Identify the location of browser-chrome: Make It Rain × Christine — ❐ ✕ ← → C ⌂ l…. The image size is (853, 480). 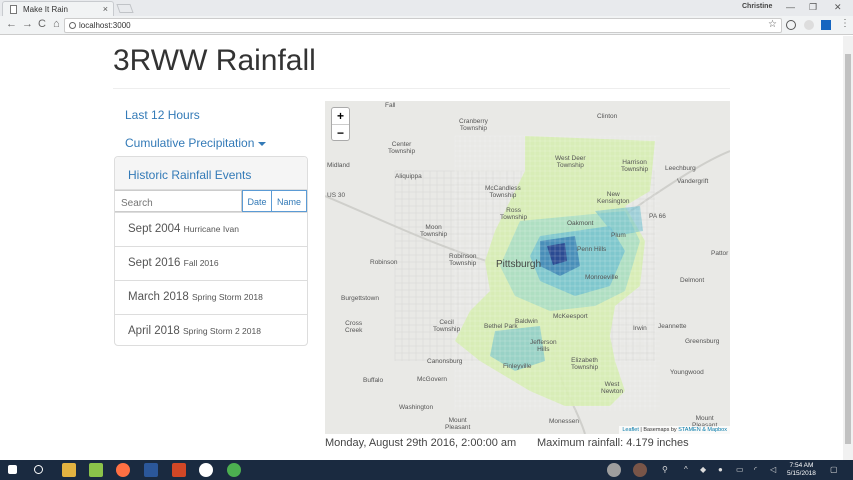
(426, 17).